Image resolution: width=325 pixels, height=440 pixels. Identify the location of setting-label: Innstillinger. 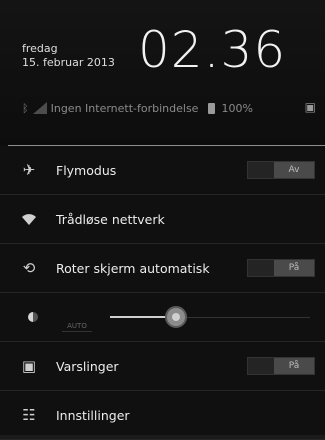
(93, 415).